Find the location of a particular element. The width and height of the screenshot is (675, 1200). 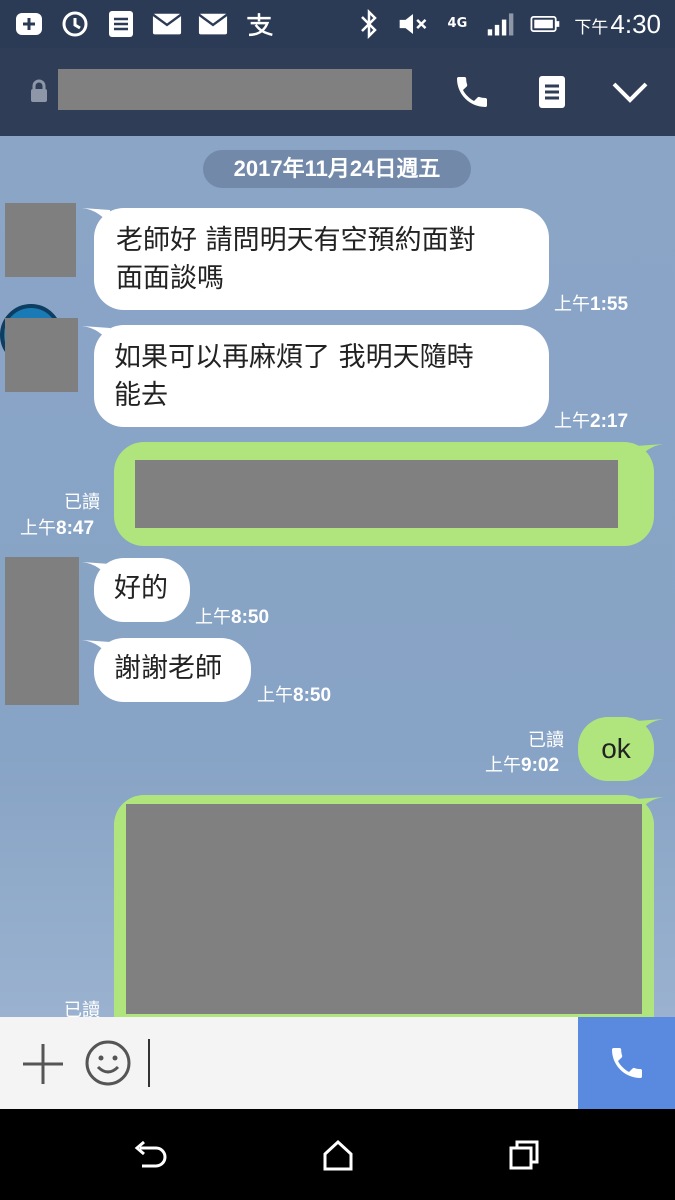

chat-header is located at coordinates (337, 92).